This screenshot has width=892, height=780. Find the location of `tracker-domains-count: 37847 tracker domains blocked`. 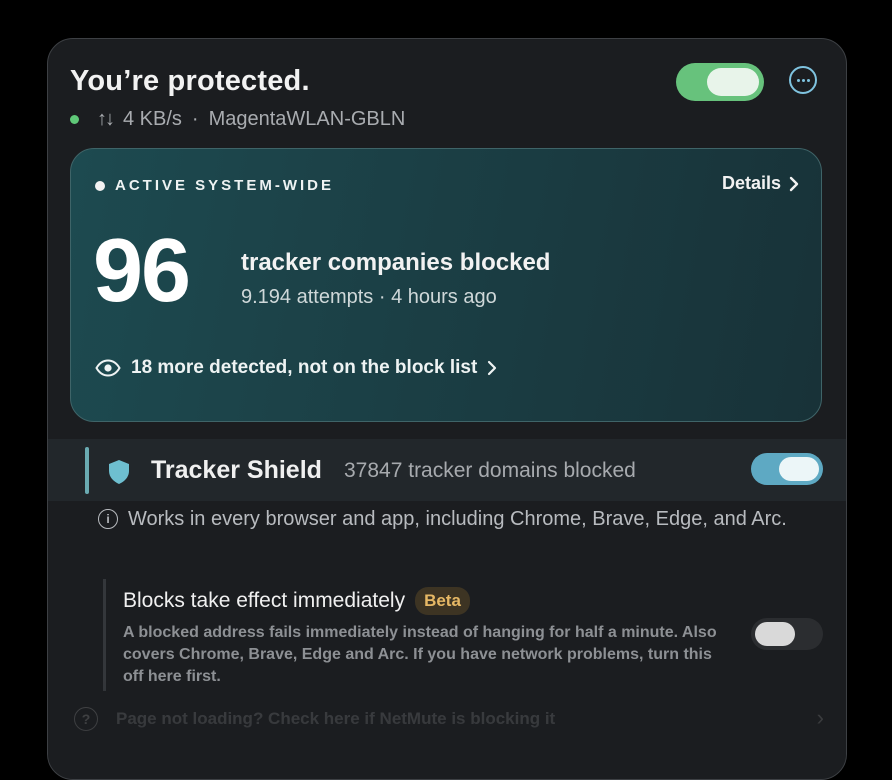

tracker-domains-count: 37847 tracker domains blocked is located at coordinates (490, 470).